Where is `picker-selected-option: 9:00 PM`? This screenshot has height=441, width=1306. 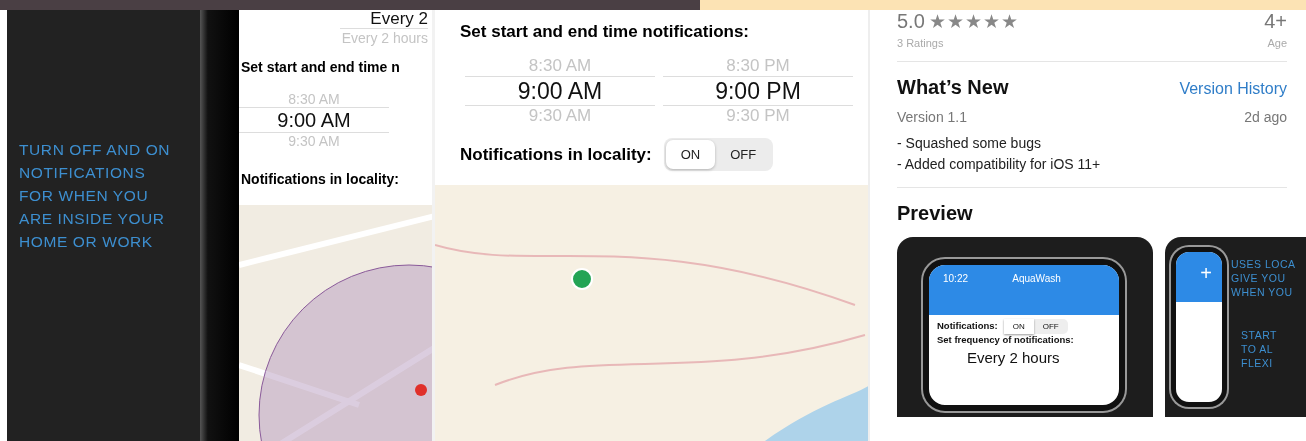
picker-selected-option: 9:00 PM is located at coordinates (758, 91).